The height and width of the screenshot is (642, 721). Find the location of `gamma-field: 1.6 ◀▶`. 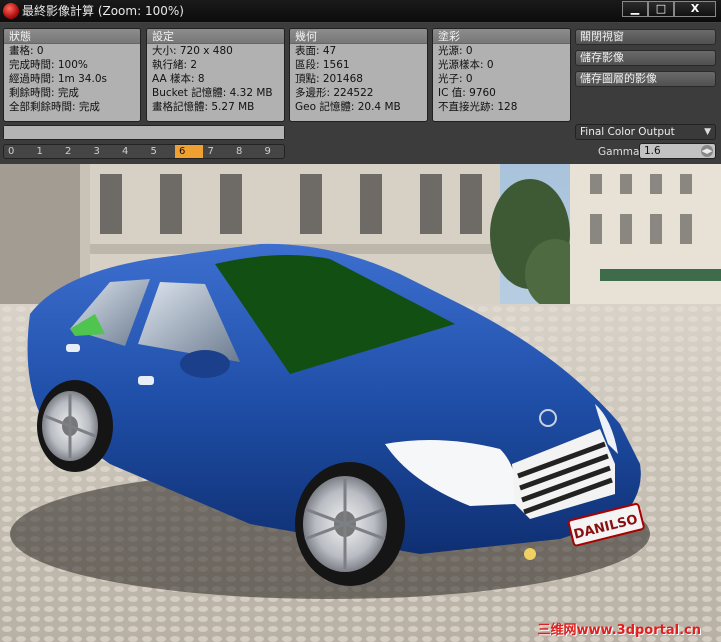

gamma-field: 1.6 ◀▶ is located at coordinates (677, 151).